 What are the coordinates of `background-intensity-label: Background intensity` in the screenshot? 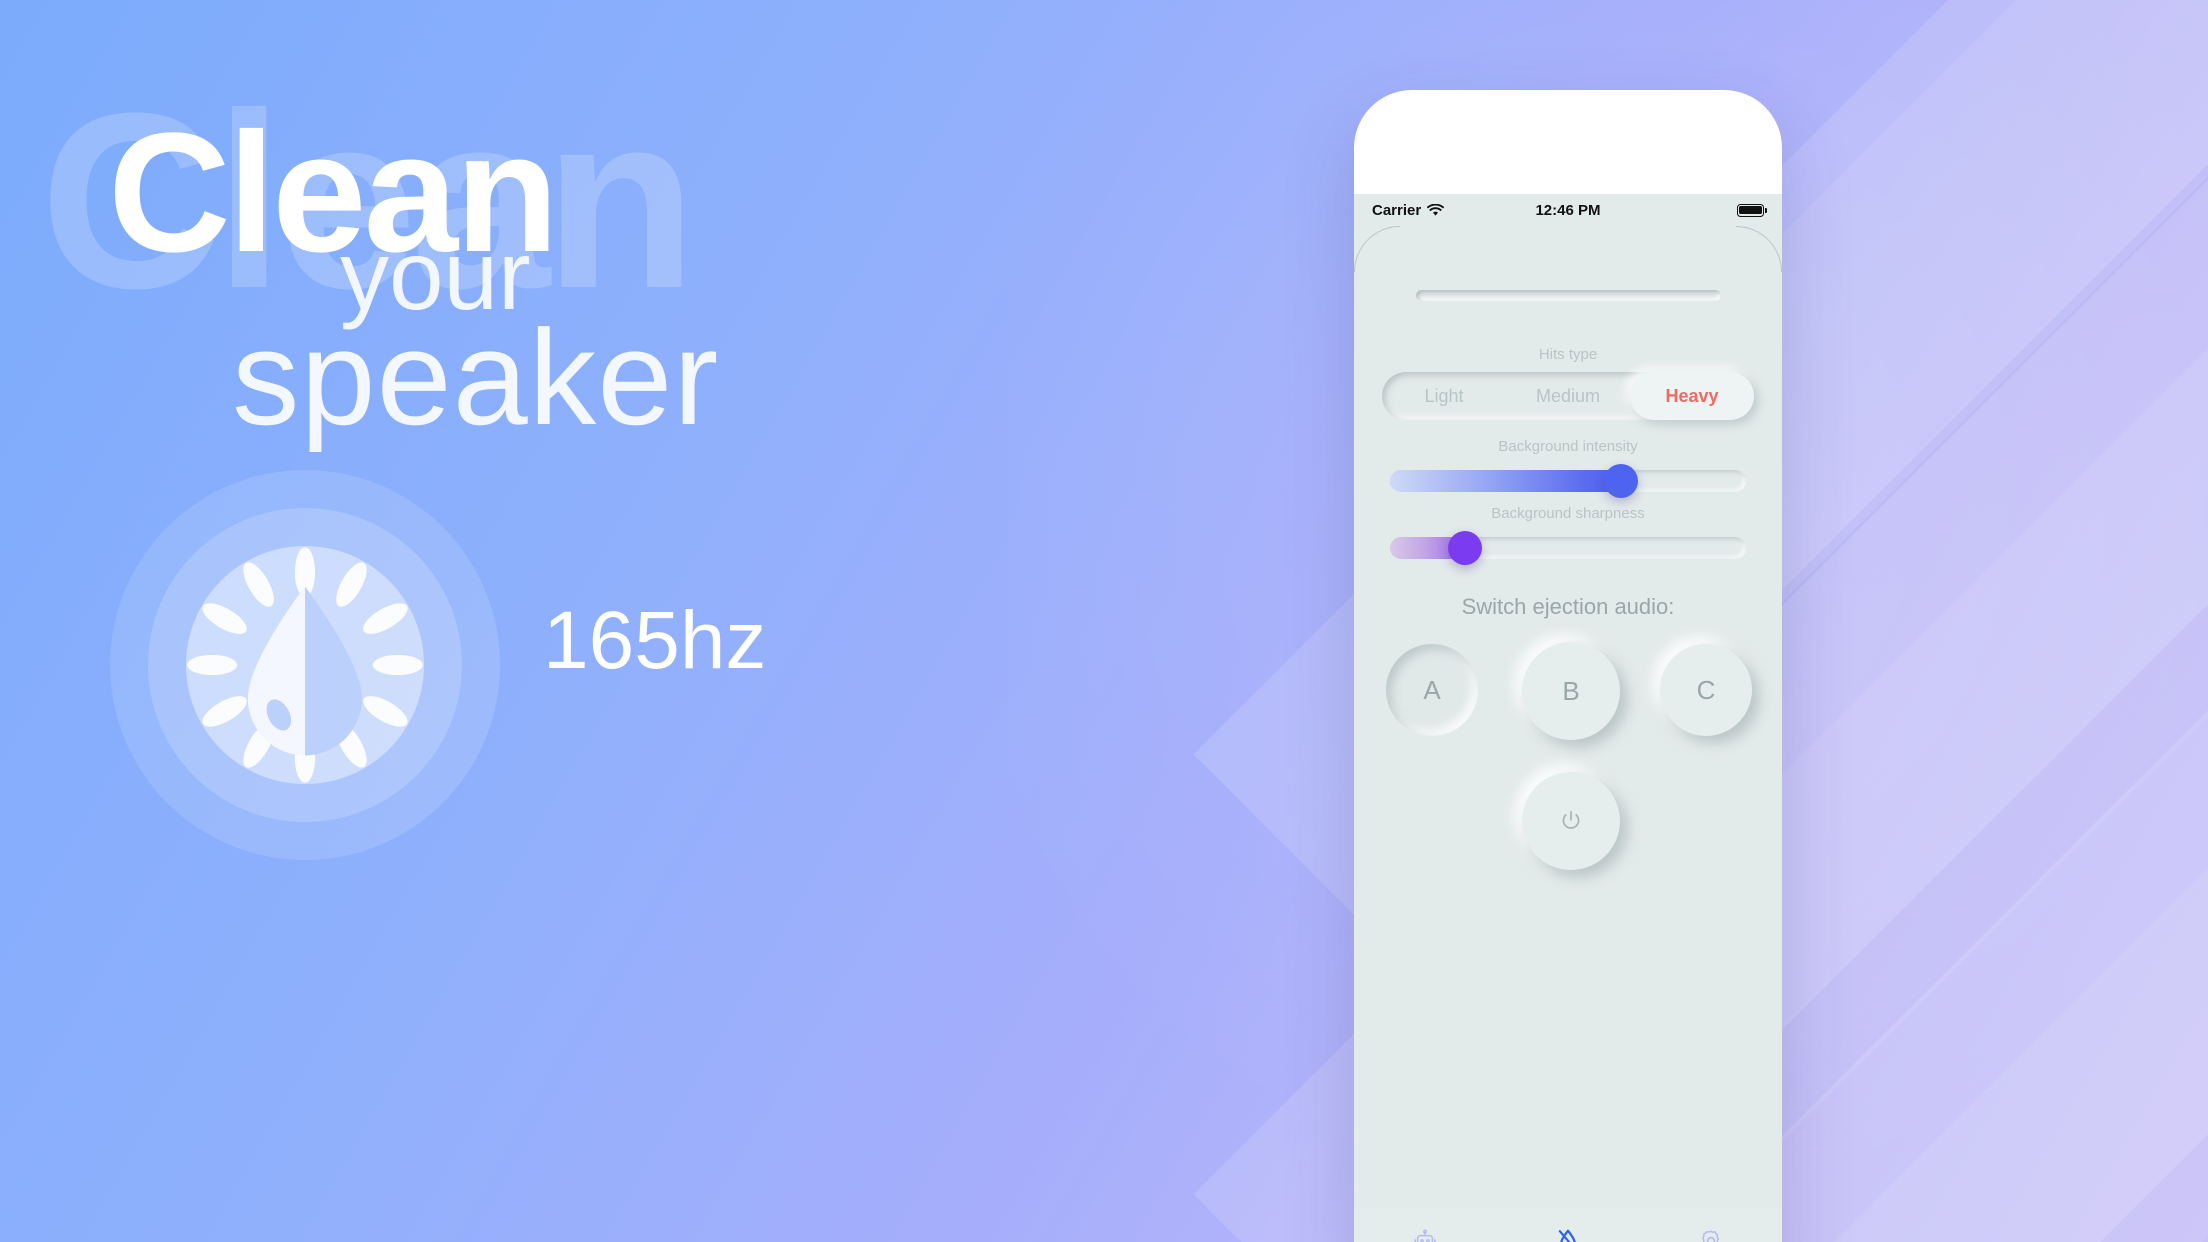 It's located at (1568, 446).